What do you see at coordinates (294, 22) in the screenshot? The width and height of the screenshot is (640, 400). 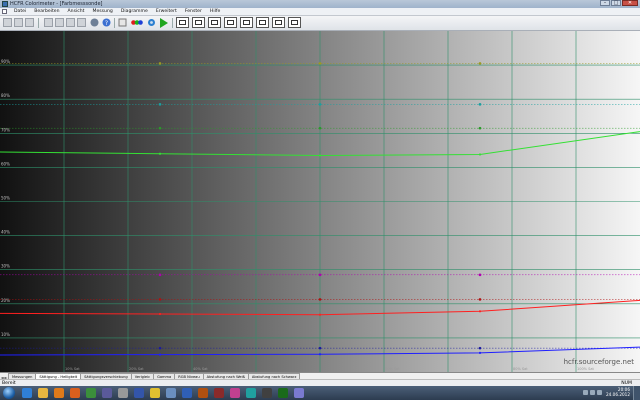 I see `view8-icon` at bounding box center [294, 22].